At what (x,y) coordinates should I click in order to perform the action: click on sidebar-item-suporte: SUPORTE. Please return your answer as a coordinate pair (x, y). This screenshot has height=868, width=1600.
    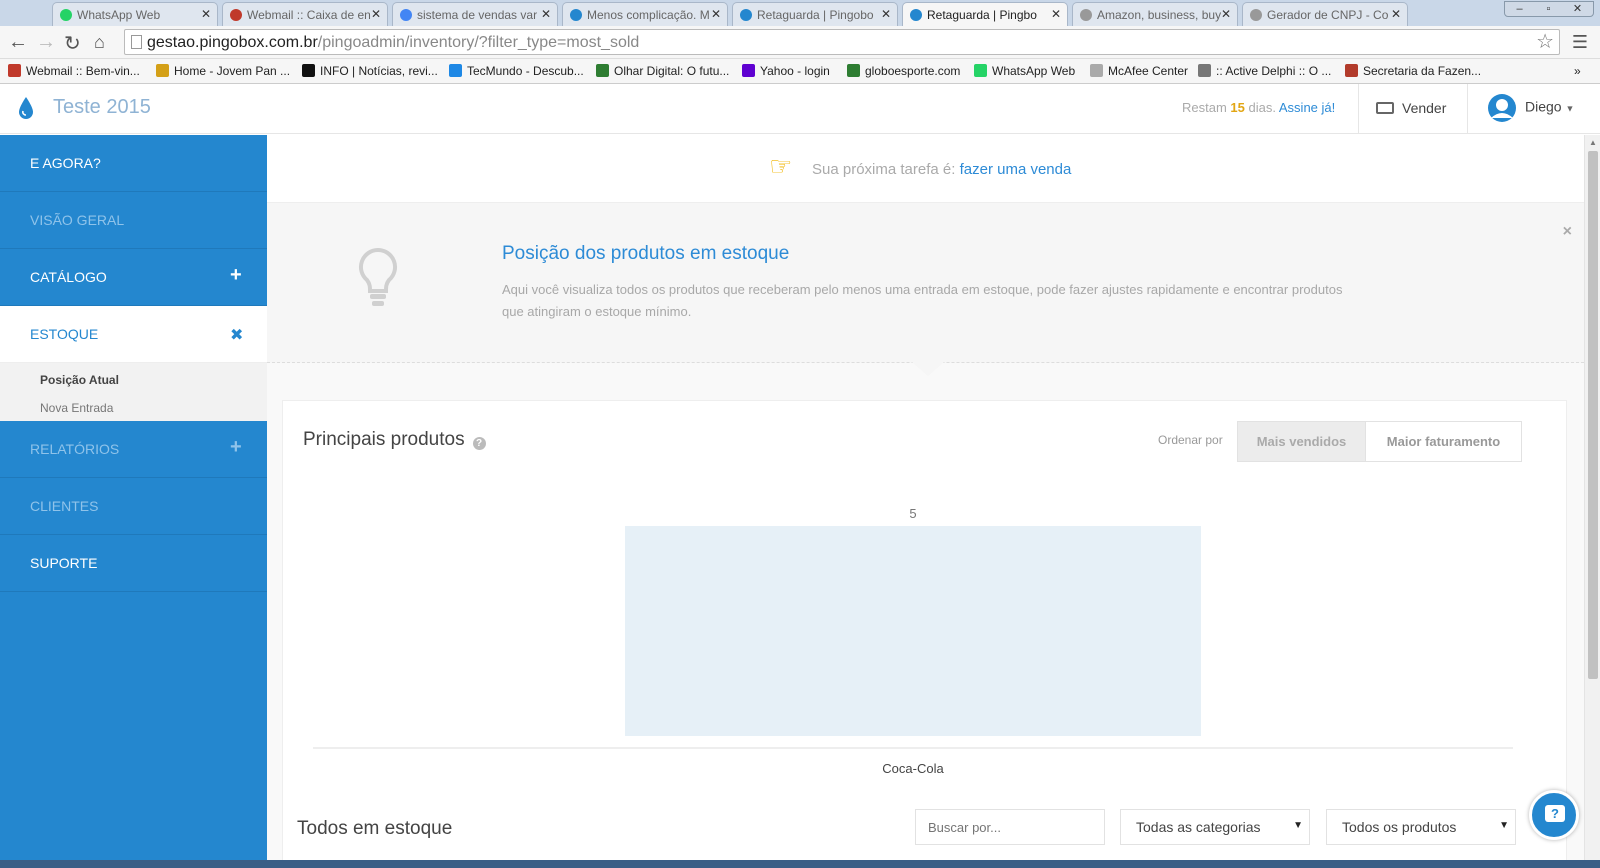
    Looking at the image, I should click on (133, 563).